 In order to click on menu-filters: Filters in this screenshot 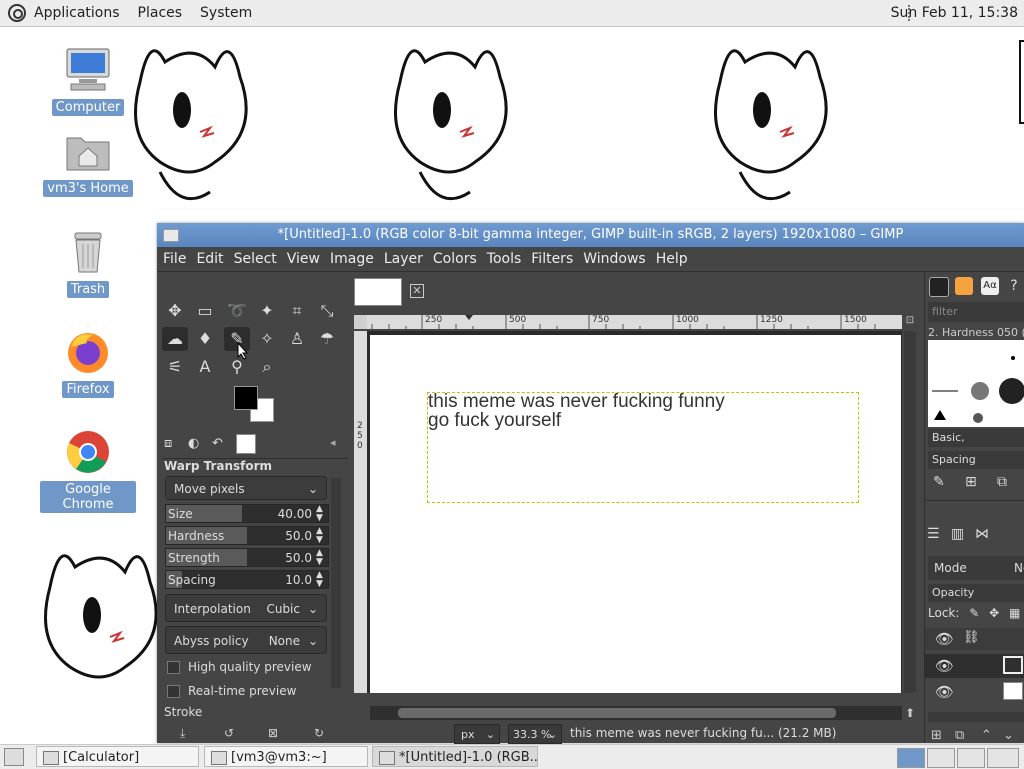, I will do `click(552, 259)`.